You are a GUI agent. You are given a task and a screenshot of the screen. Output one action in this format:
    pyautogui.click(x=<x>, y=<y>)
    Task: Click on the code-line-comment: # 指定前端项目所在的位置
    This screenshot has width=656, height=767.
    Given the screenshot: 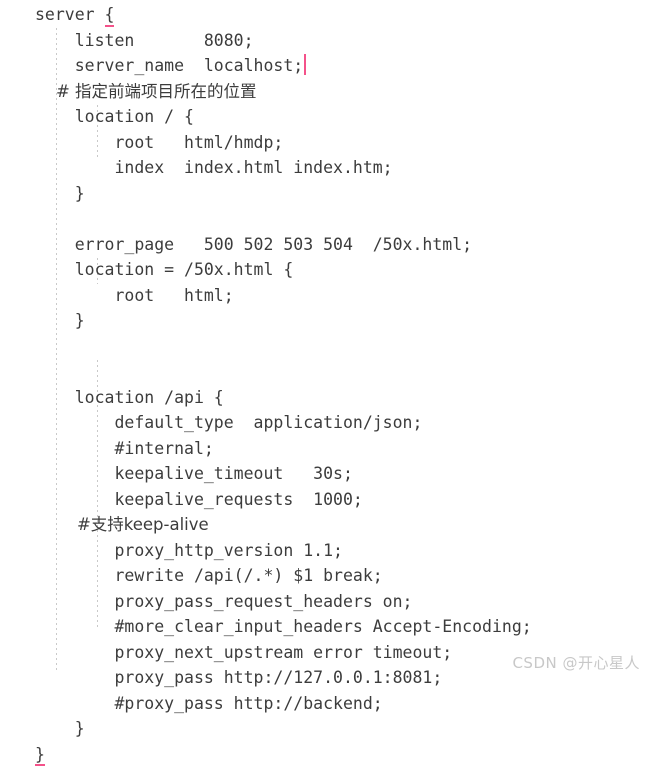 What is the action you would take?
    pyautogui.click(x=345, y=92)
    